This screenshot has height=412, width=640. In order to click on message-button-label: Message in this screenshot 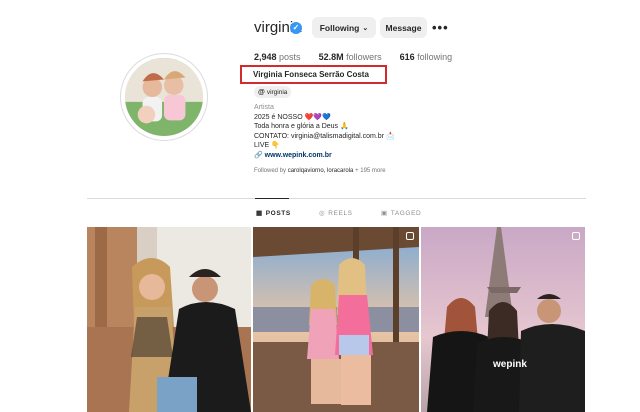, I will do `click(403, 27)`.